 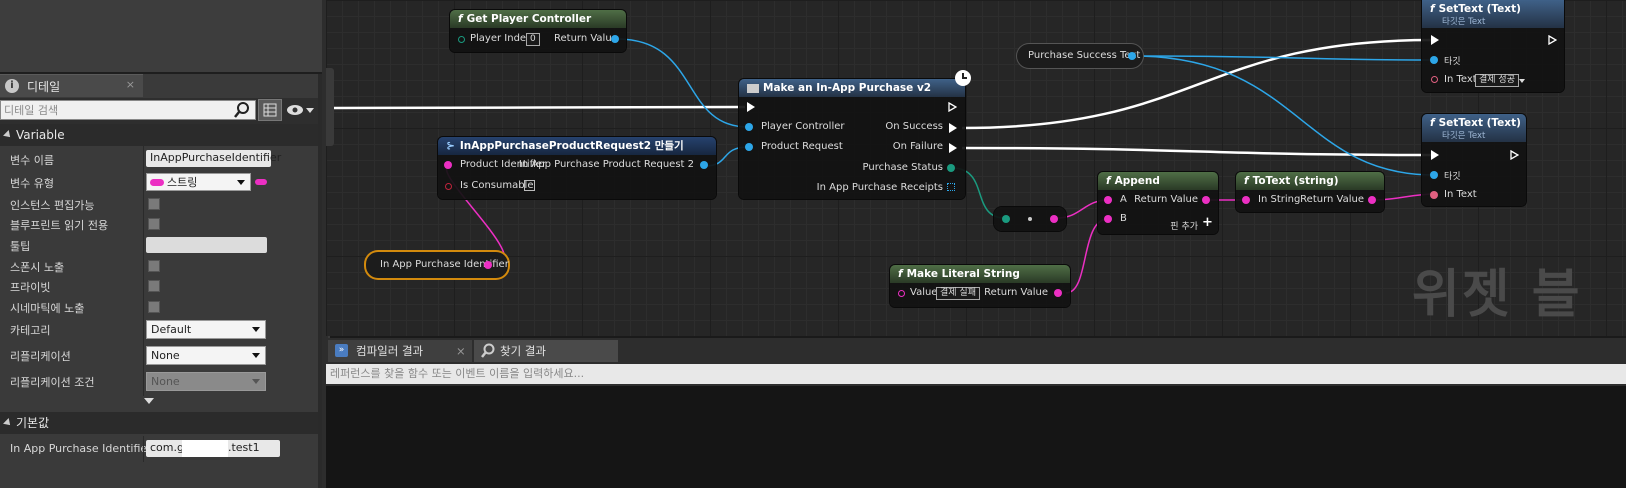 What do you see at coordinates (749, 127) in the screenshot?
I see `player-controller-pin` at bounding box center [749, 127].